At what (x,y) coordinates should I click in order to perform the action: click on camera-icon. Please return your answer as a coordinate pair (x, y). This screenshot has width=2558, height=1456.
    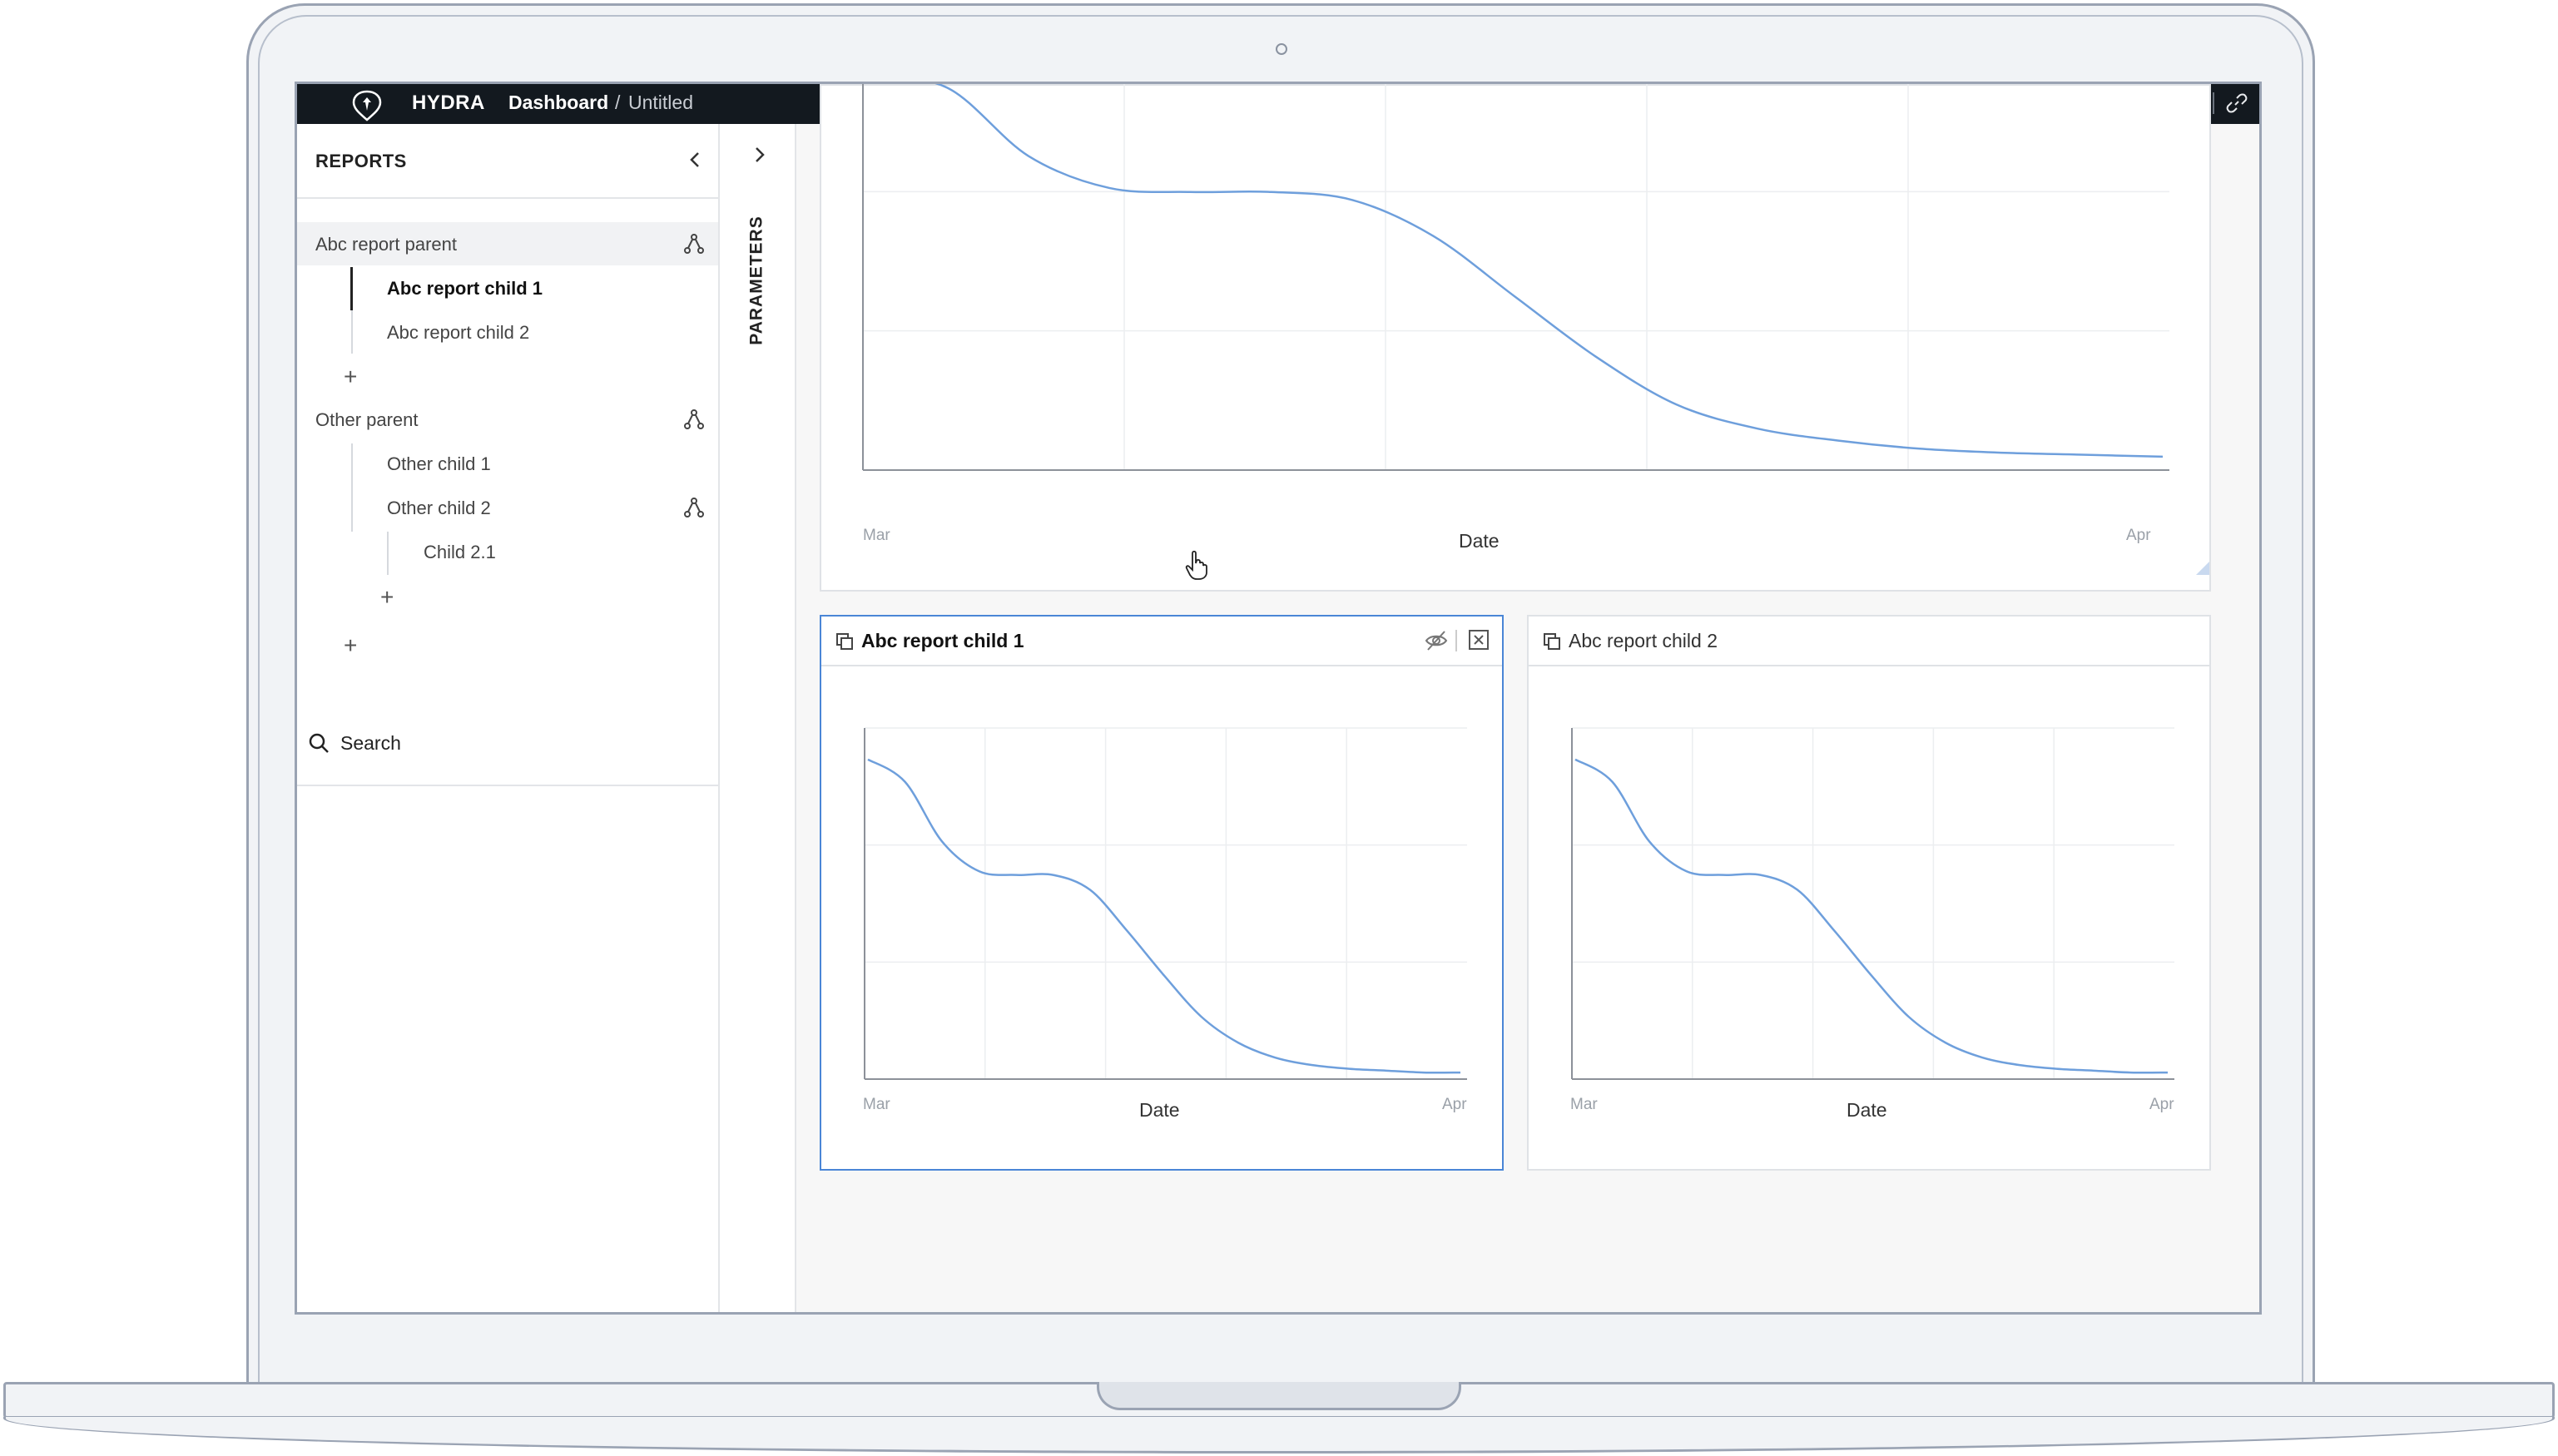
    Looking at the image, I should click on (1281, 49).